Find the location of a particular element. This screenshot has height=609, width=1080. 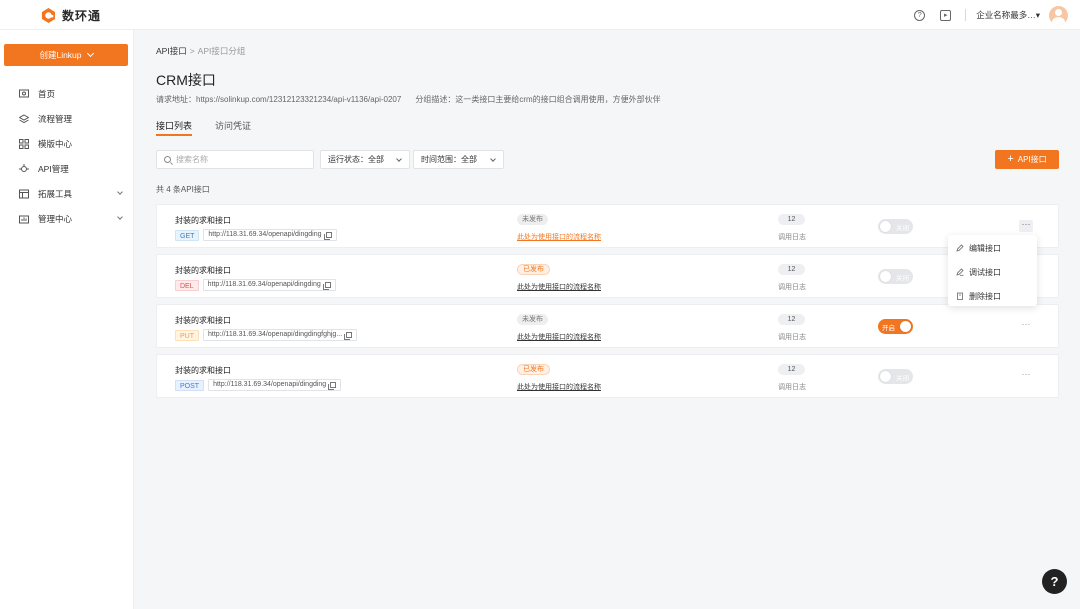

sidebar-item-api: API管理 is located at coordinates (67, 168).